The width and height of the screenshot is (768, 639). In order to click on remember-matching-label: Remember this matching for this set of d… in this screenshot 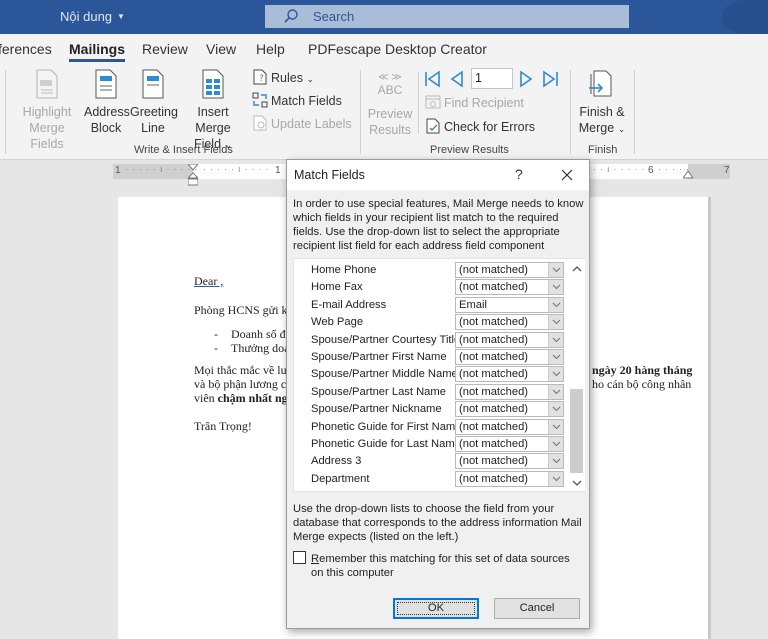, I will do `click(445, 566)`.